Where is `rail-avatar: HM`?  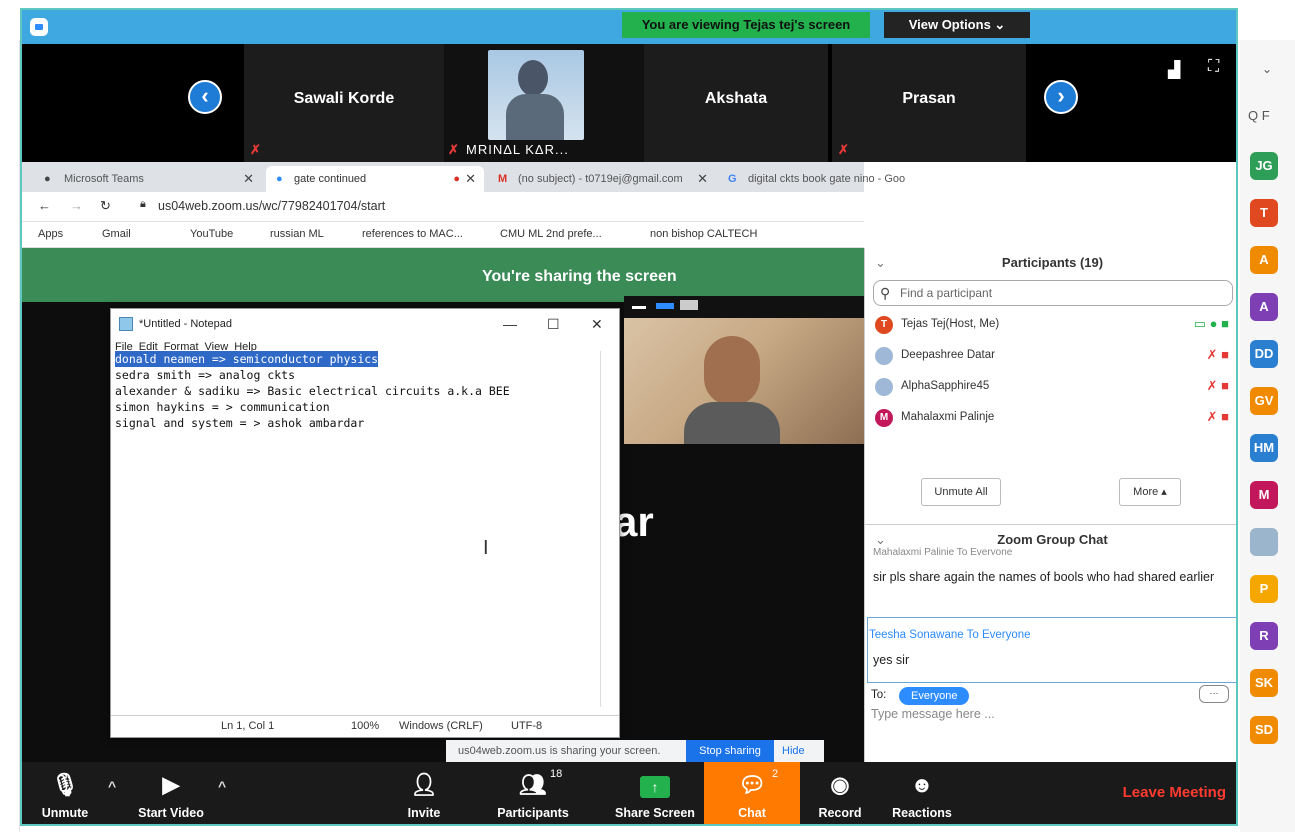
rail-avatar: HM is located at coordinates (1264, 448).